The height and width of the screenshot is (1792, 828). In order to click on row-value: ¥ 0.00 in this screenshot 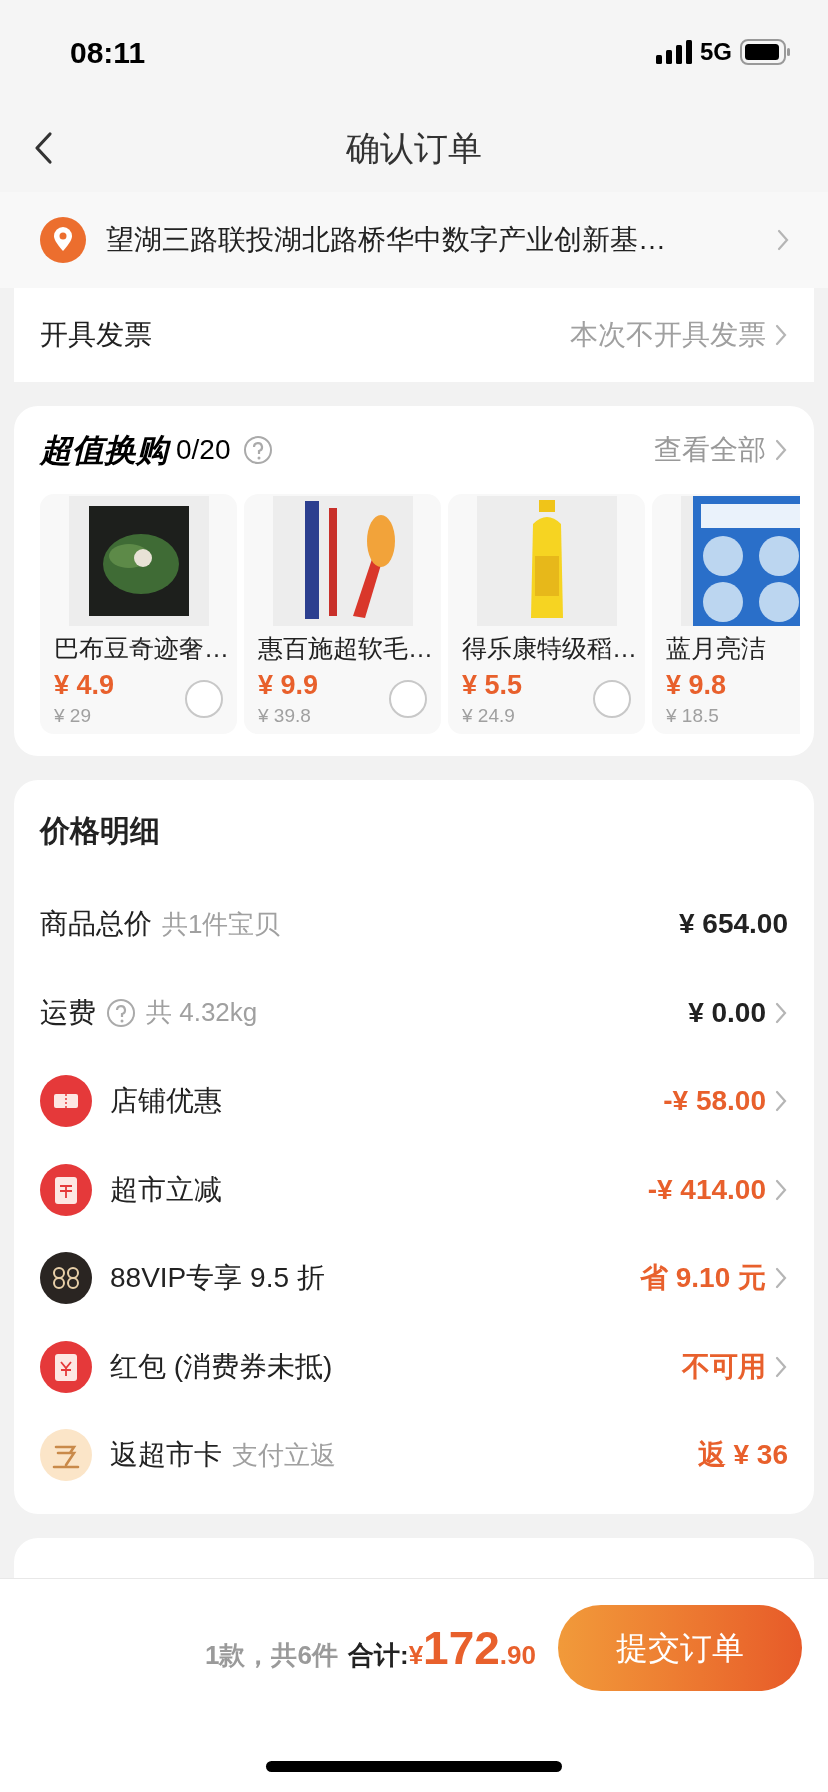, I will do `click(727, 1012)`.